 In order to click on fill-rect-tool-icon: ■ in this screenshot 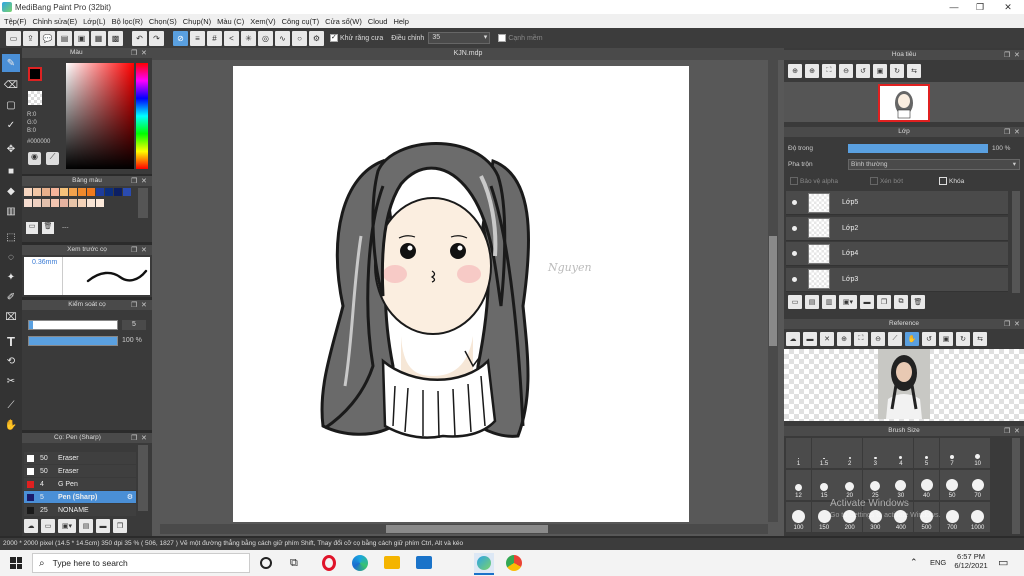, I will do `click(11, 171)`.